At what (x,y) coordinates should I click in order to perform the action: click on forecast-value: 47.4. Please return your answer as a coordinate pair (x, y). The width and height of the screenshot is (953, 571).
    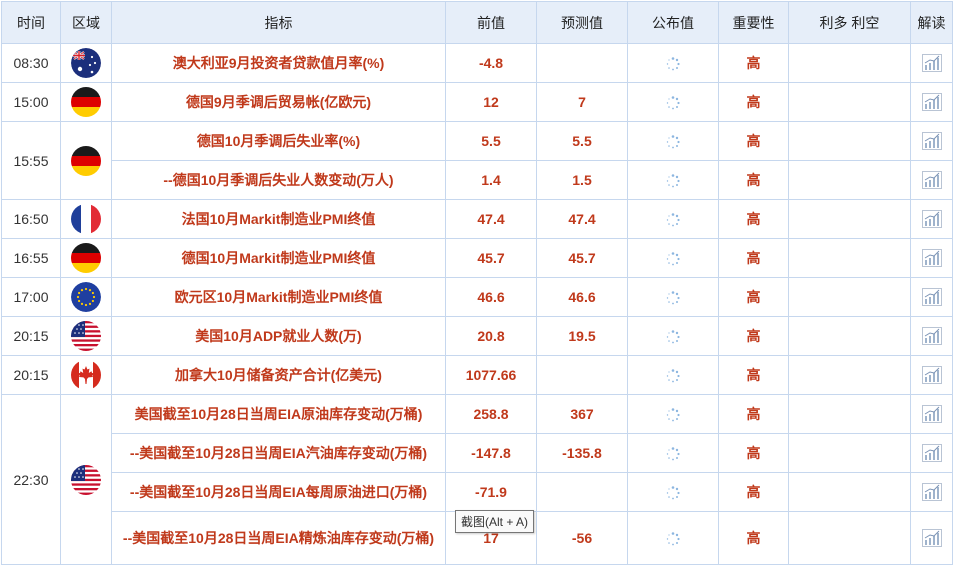
    Looking at the image, I should click on (582, 219).